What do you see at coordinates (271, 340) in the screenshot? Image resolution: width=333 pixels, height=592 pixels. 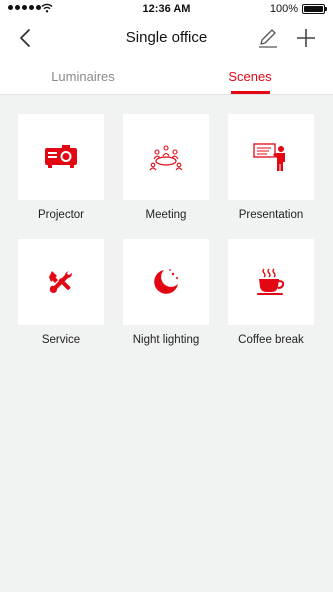 I see `scene-label-coffee-break: Coffee break` at bounding box center [271, 340].